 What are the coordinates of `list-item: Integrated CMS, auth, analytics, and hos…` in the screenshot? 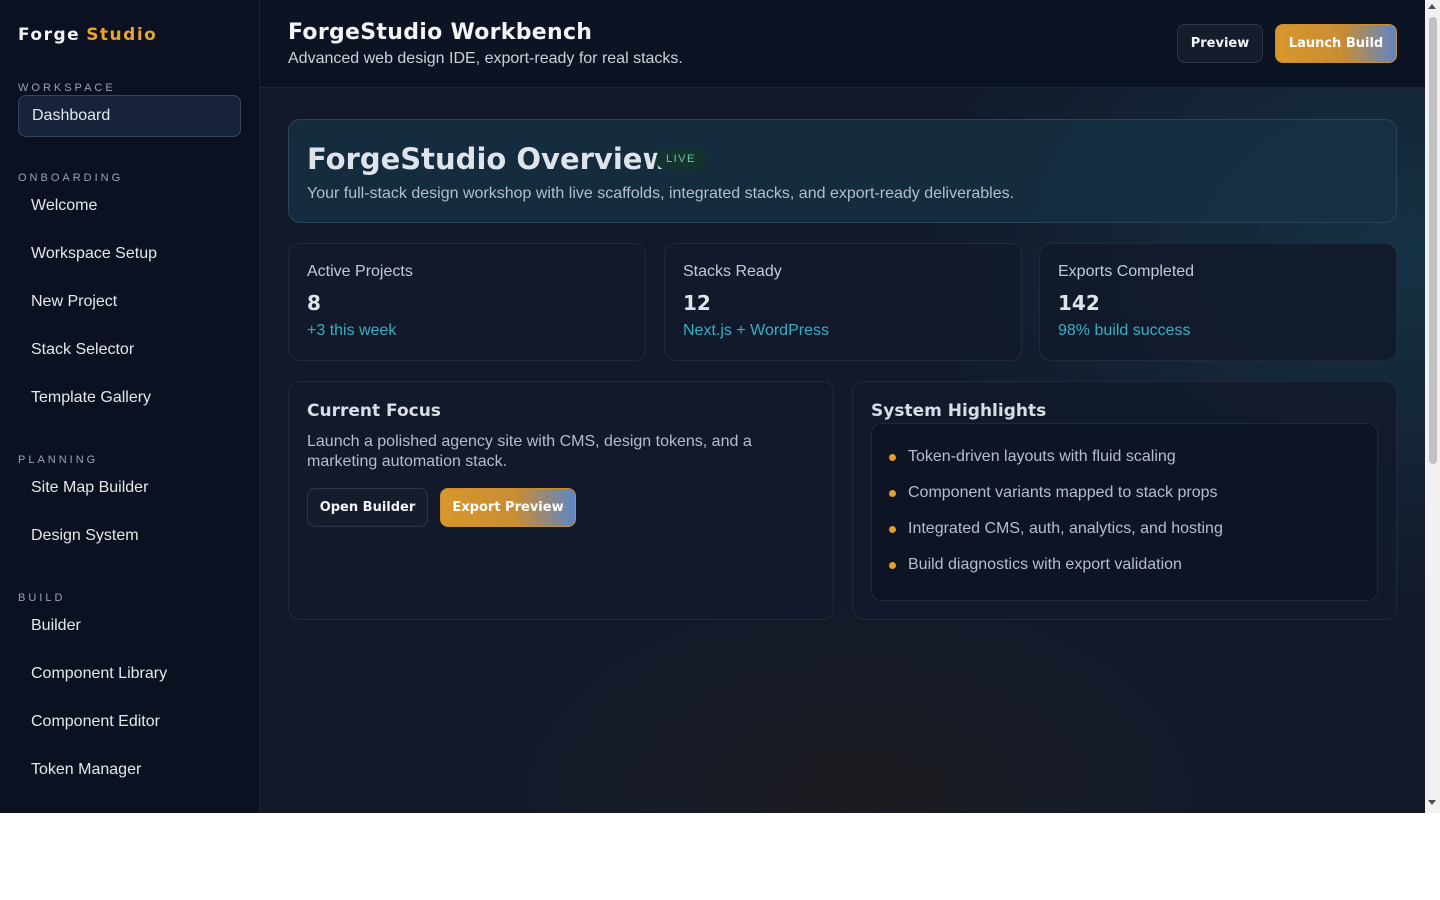 It's located at (1056, 529).